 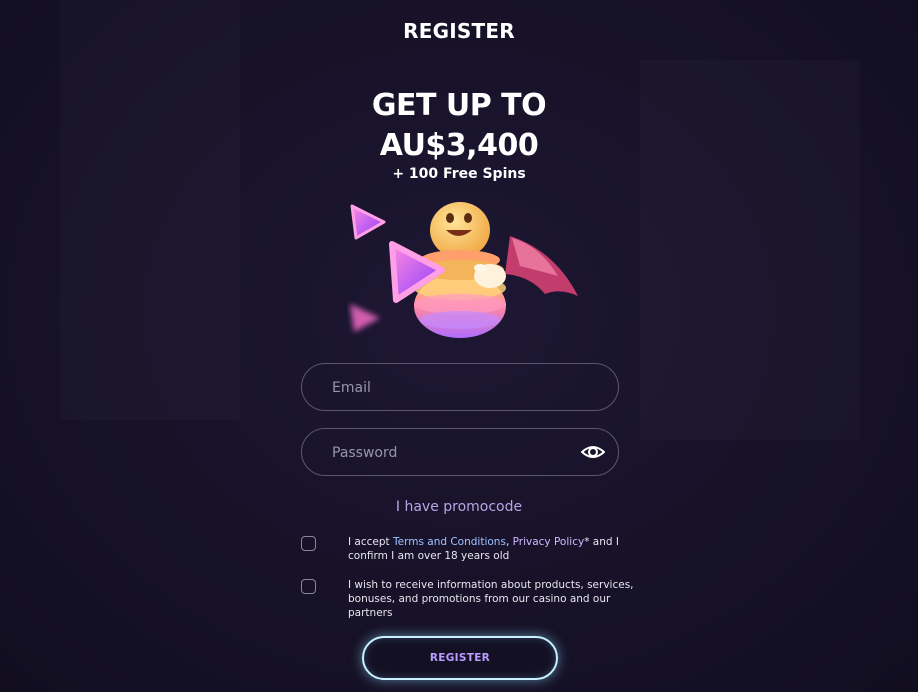 I want to click on bonus-line-1: GET UP TO, so click(x=459, y=105).